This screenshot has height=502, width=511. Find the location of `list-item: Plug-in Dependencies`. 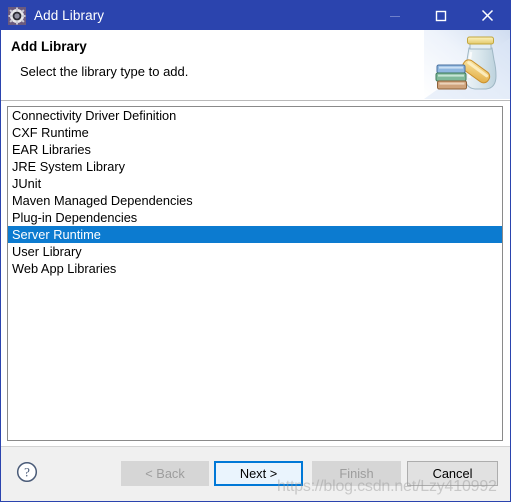

list-item: Plug-in Dependencies is located at coordinates (255, 217).